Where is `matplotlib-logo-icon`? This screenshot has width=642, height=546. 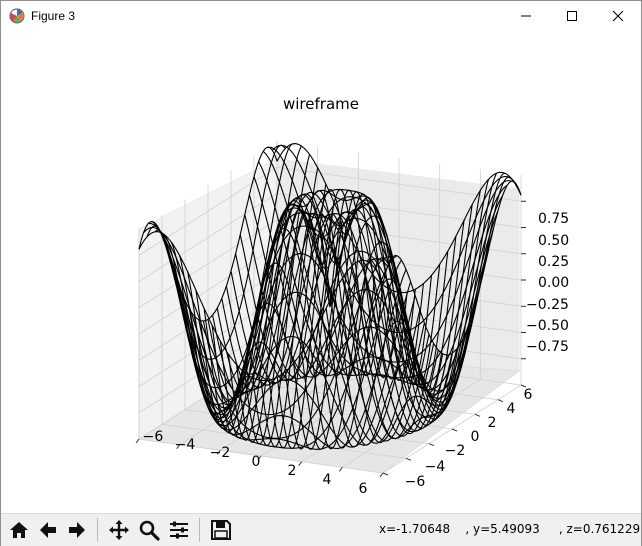
matplotlib-logo-icon is located at coordinates (17, 16).